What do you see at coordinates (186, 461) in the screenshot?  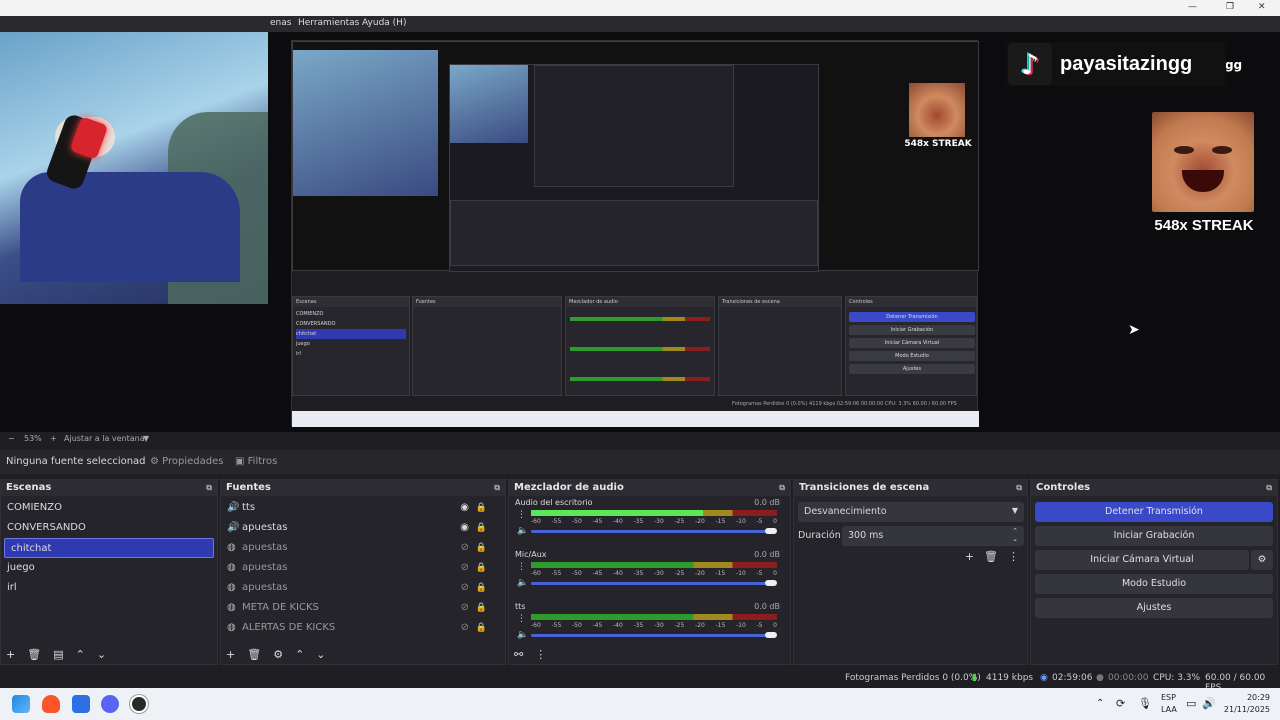 I see `properties-button: ⚙ Propiedades` at bounding box center [186, 461].